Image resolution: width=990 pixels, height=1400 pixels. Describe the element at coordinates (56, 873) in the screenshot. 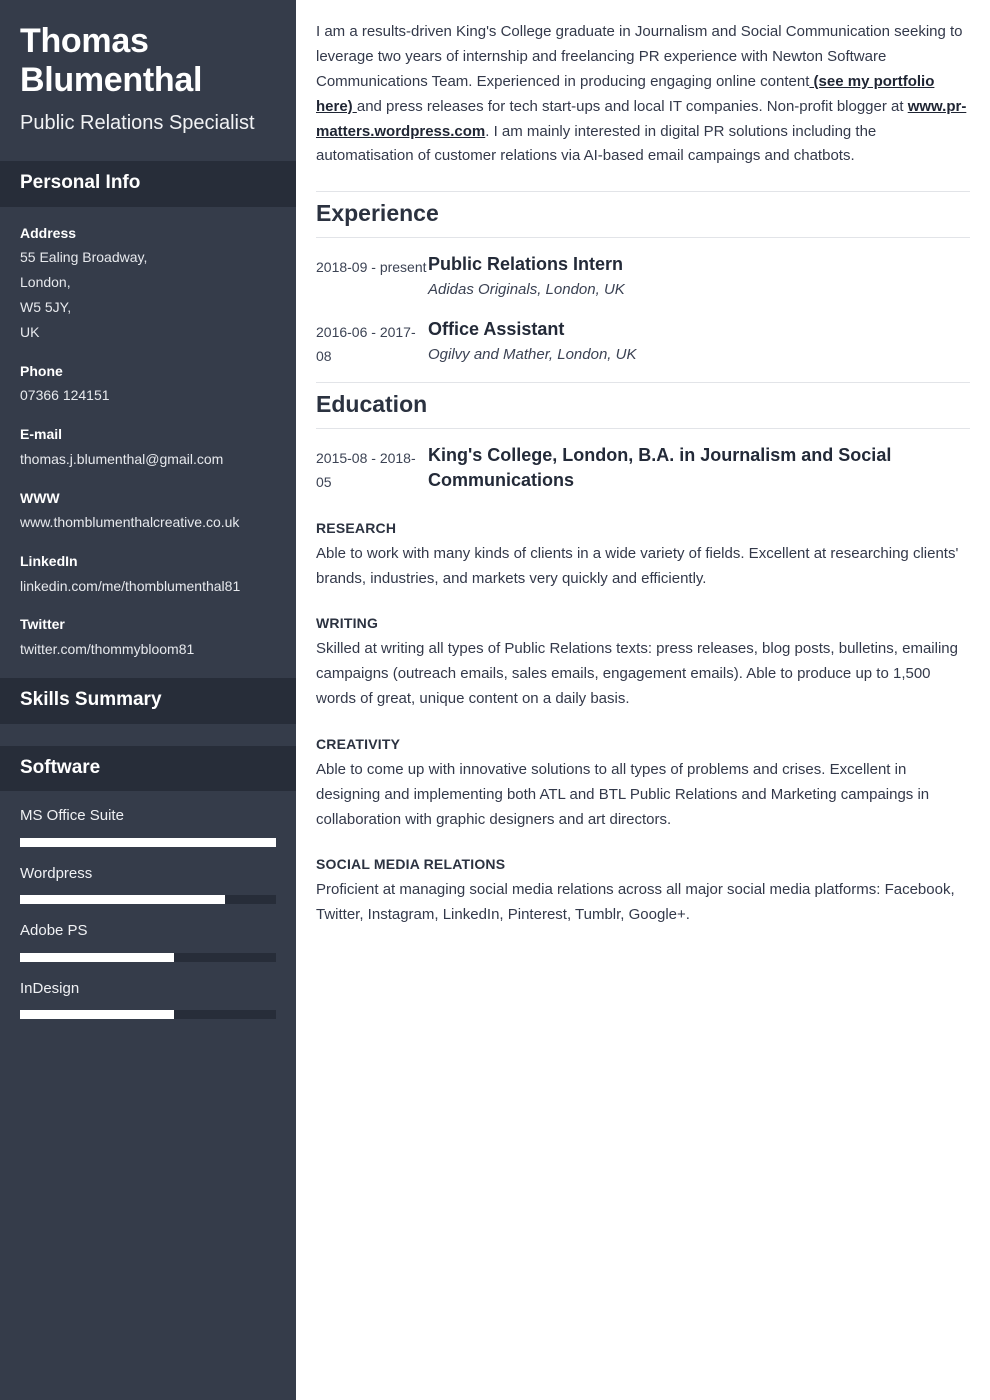

I see `software-skill-name: Wordpress` at that location.